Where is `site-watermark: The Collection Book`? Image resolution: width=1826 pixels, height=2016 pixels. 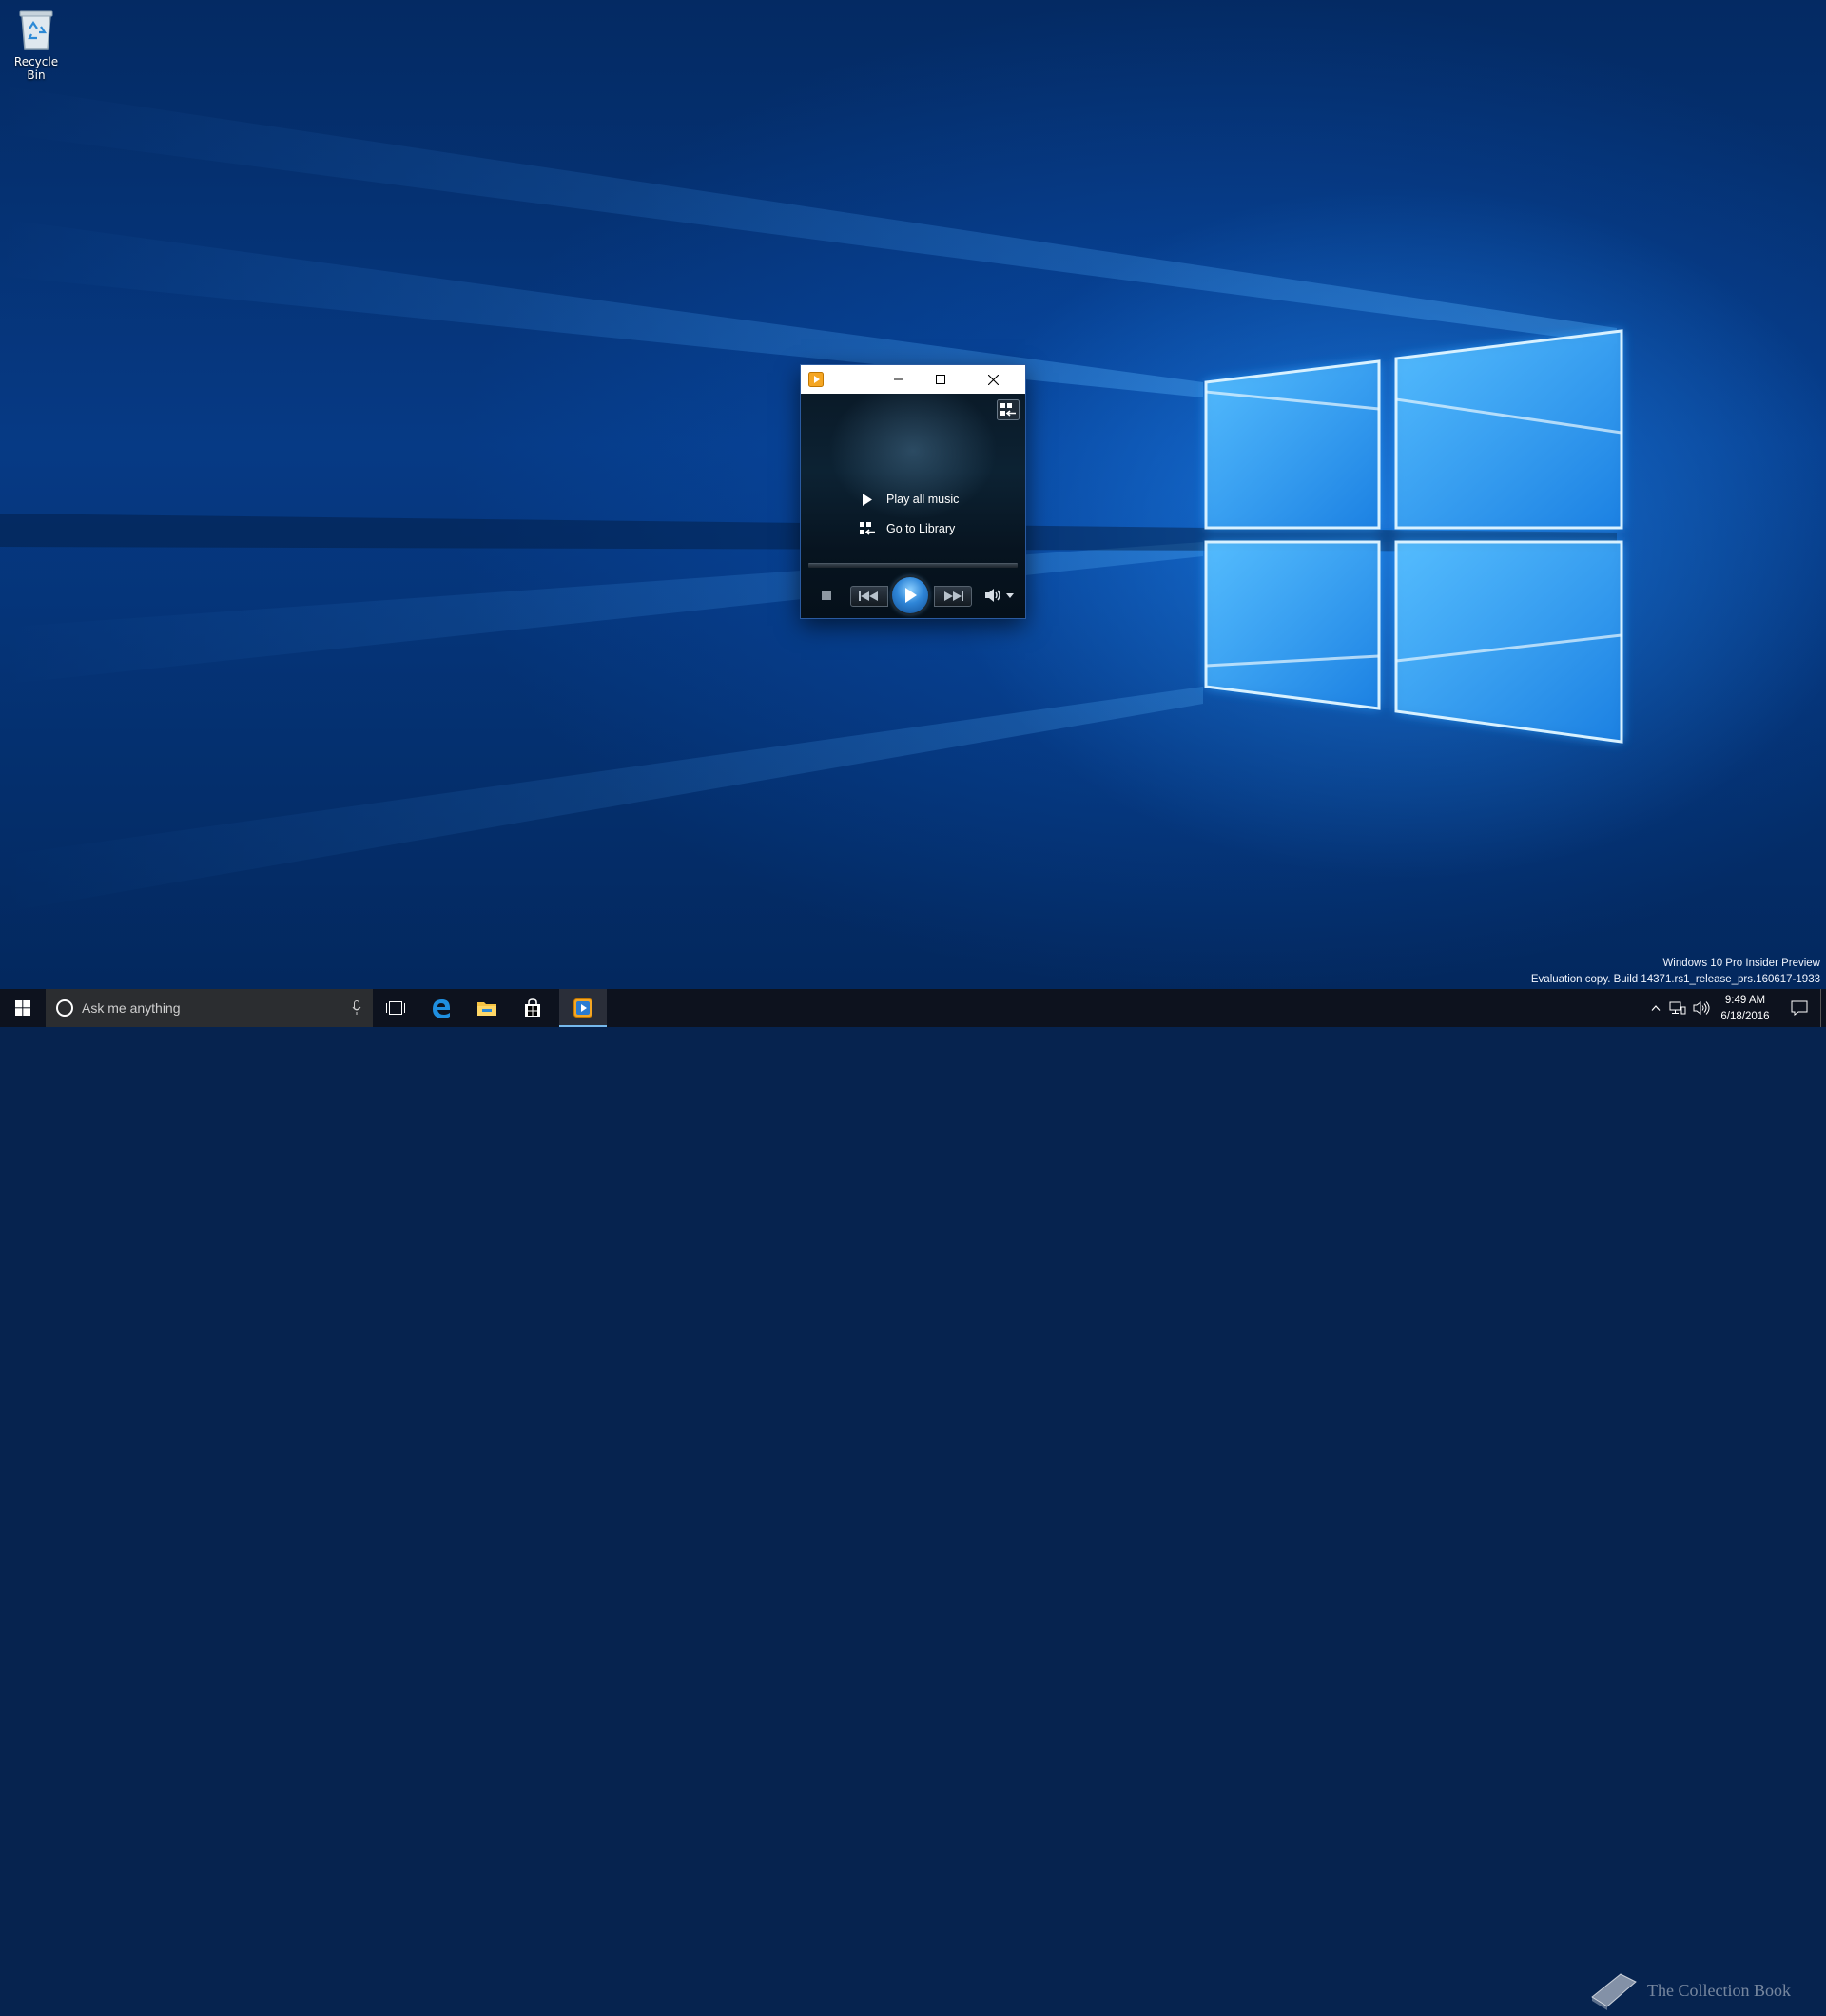
site-watermark: The Collection Book is located at coordinates (1700, 1992).